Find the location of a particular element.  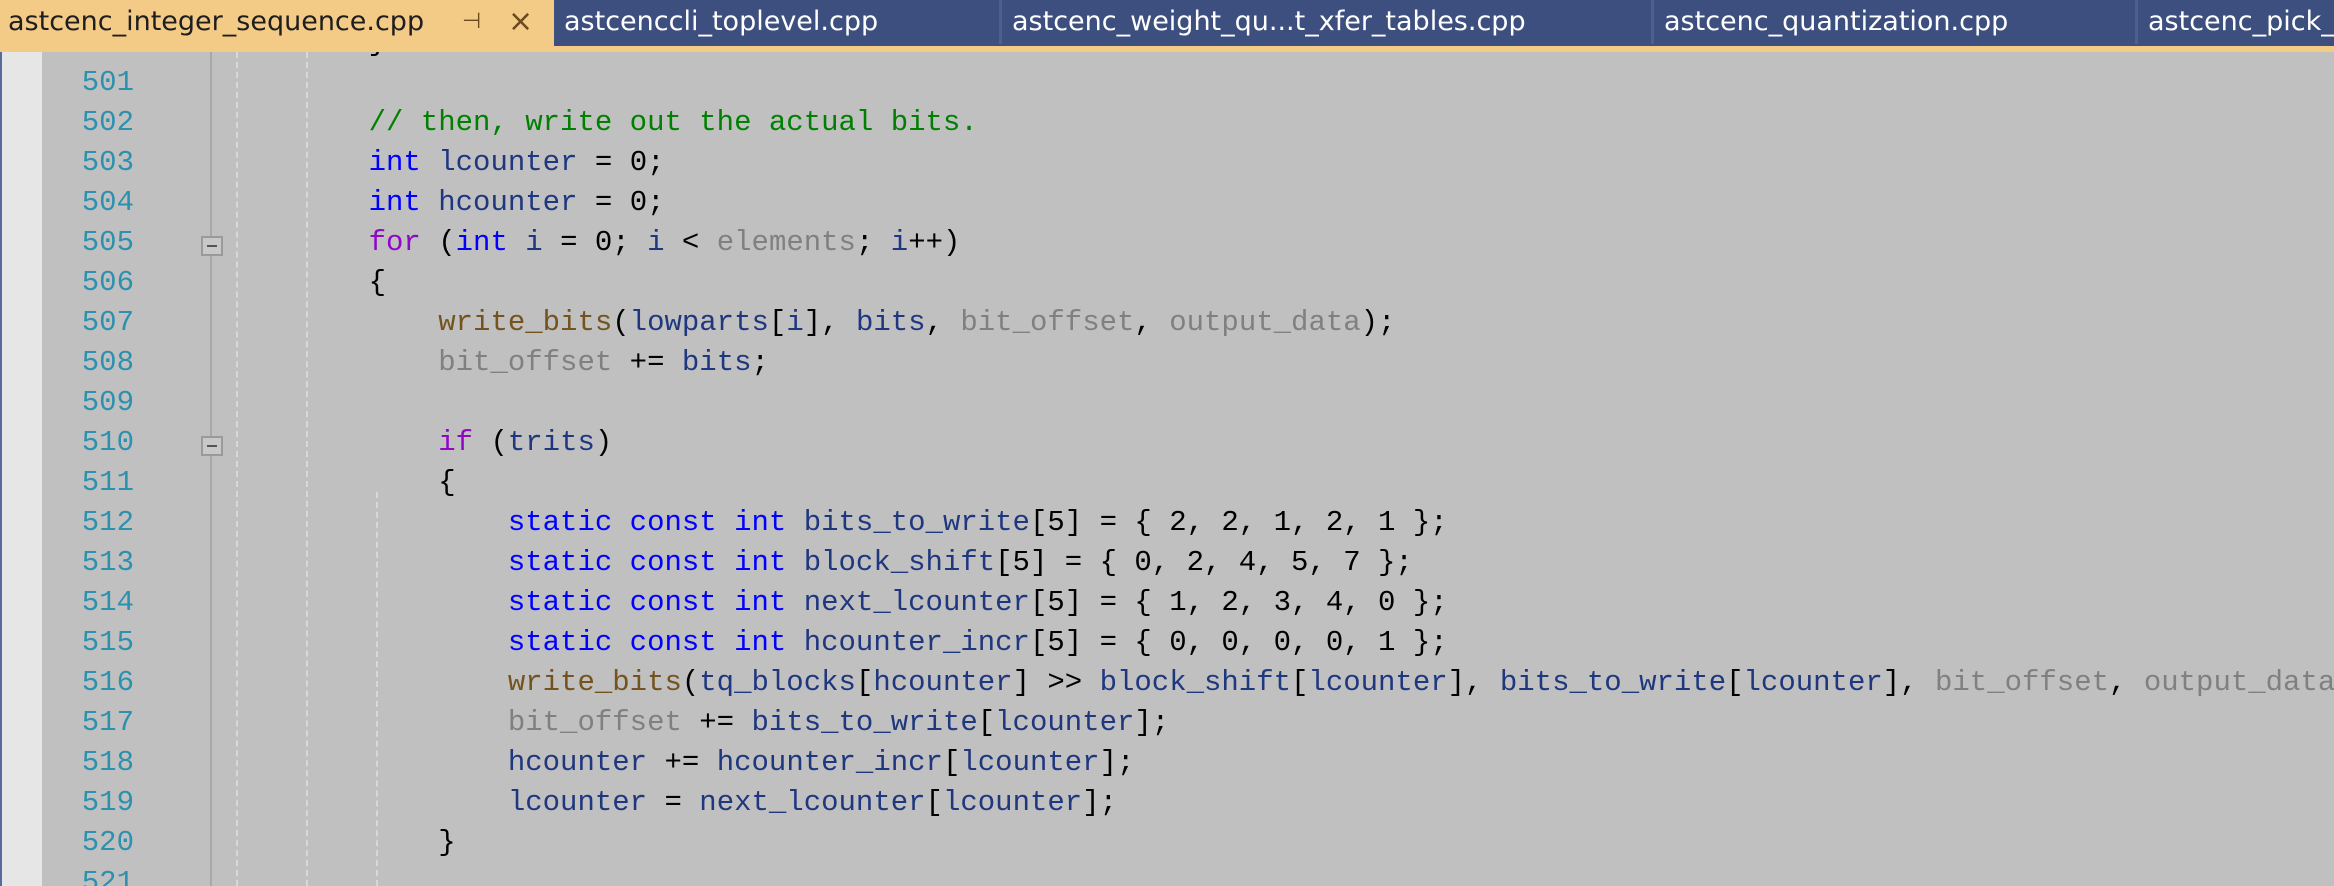

variable: i is located at coordinates (534, 242).